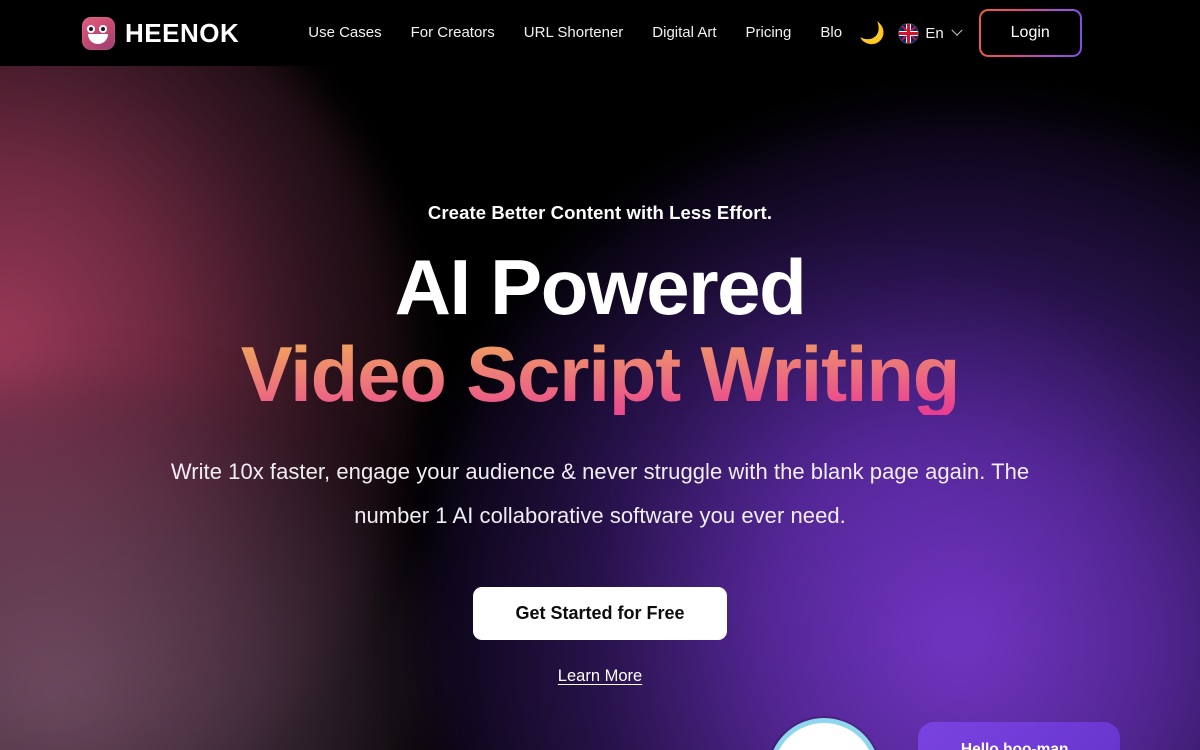 Image resolution: width=1200 pixels, height=750 pixels. I want to click on smiling-face-logo-icon, so click(98, 33).